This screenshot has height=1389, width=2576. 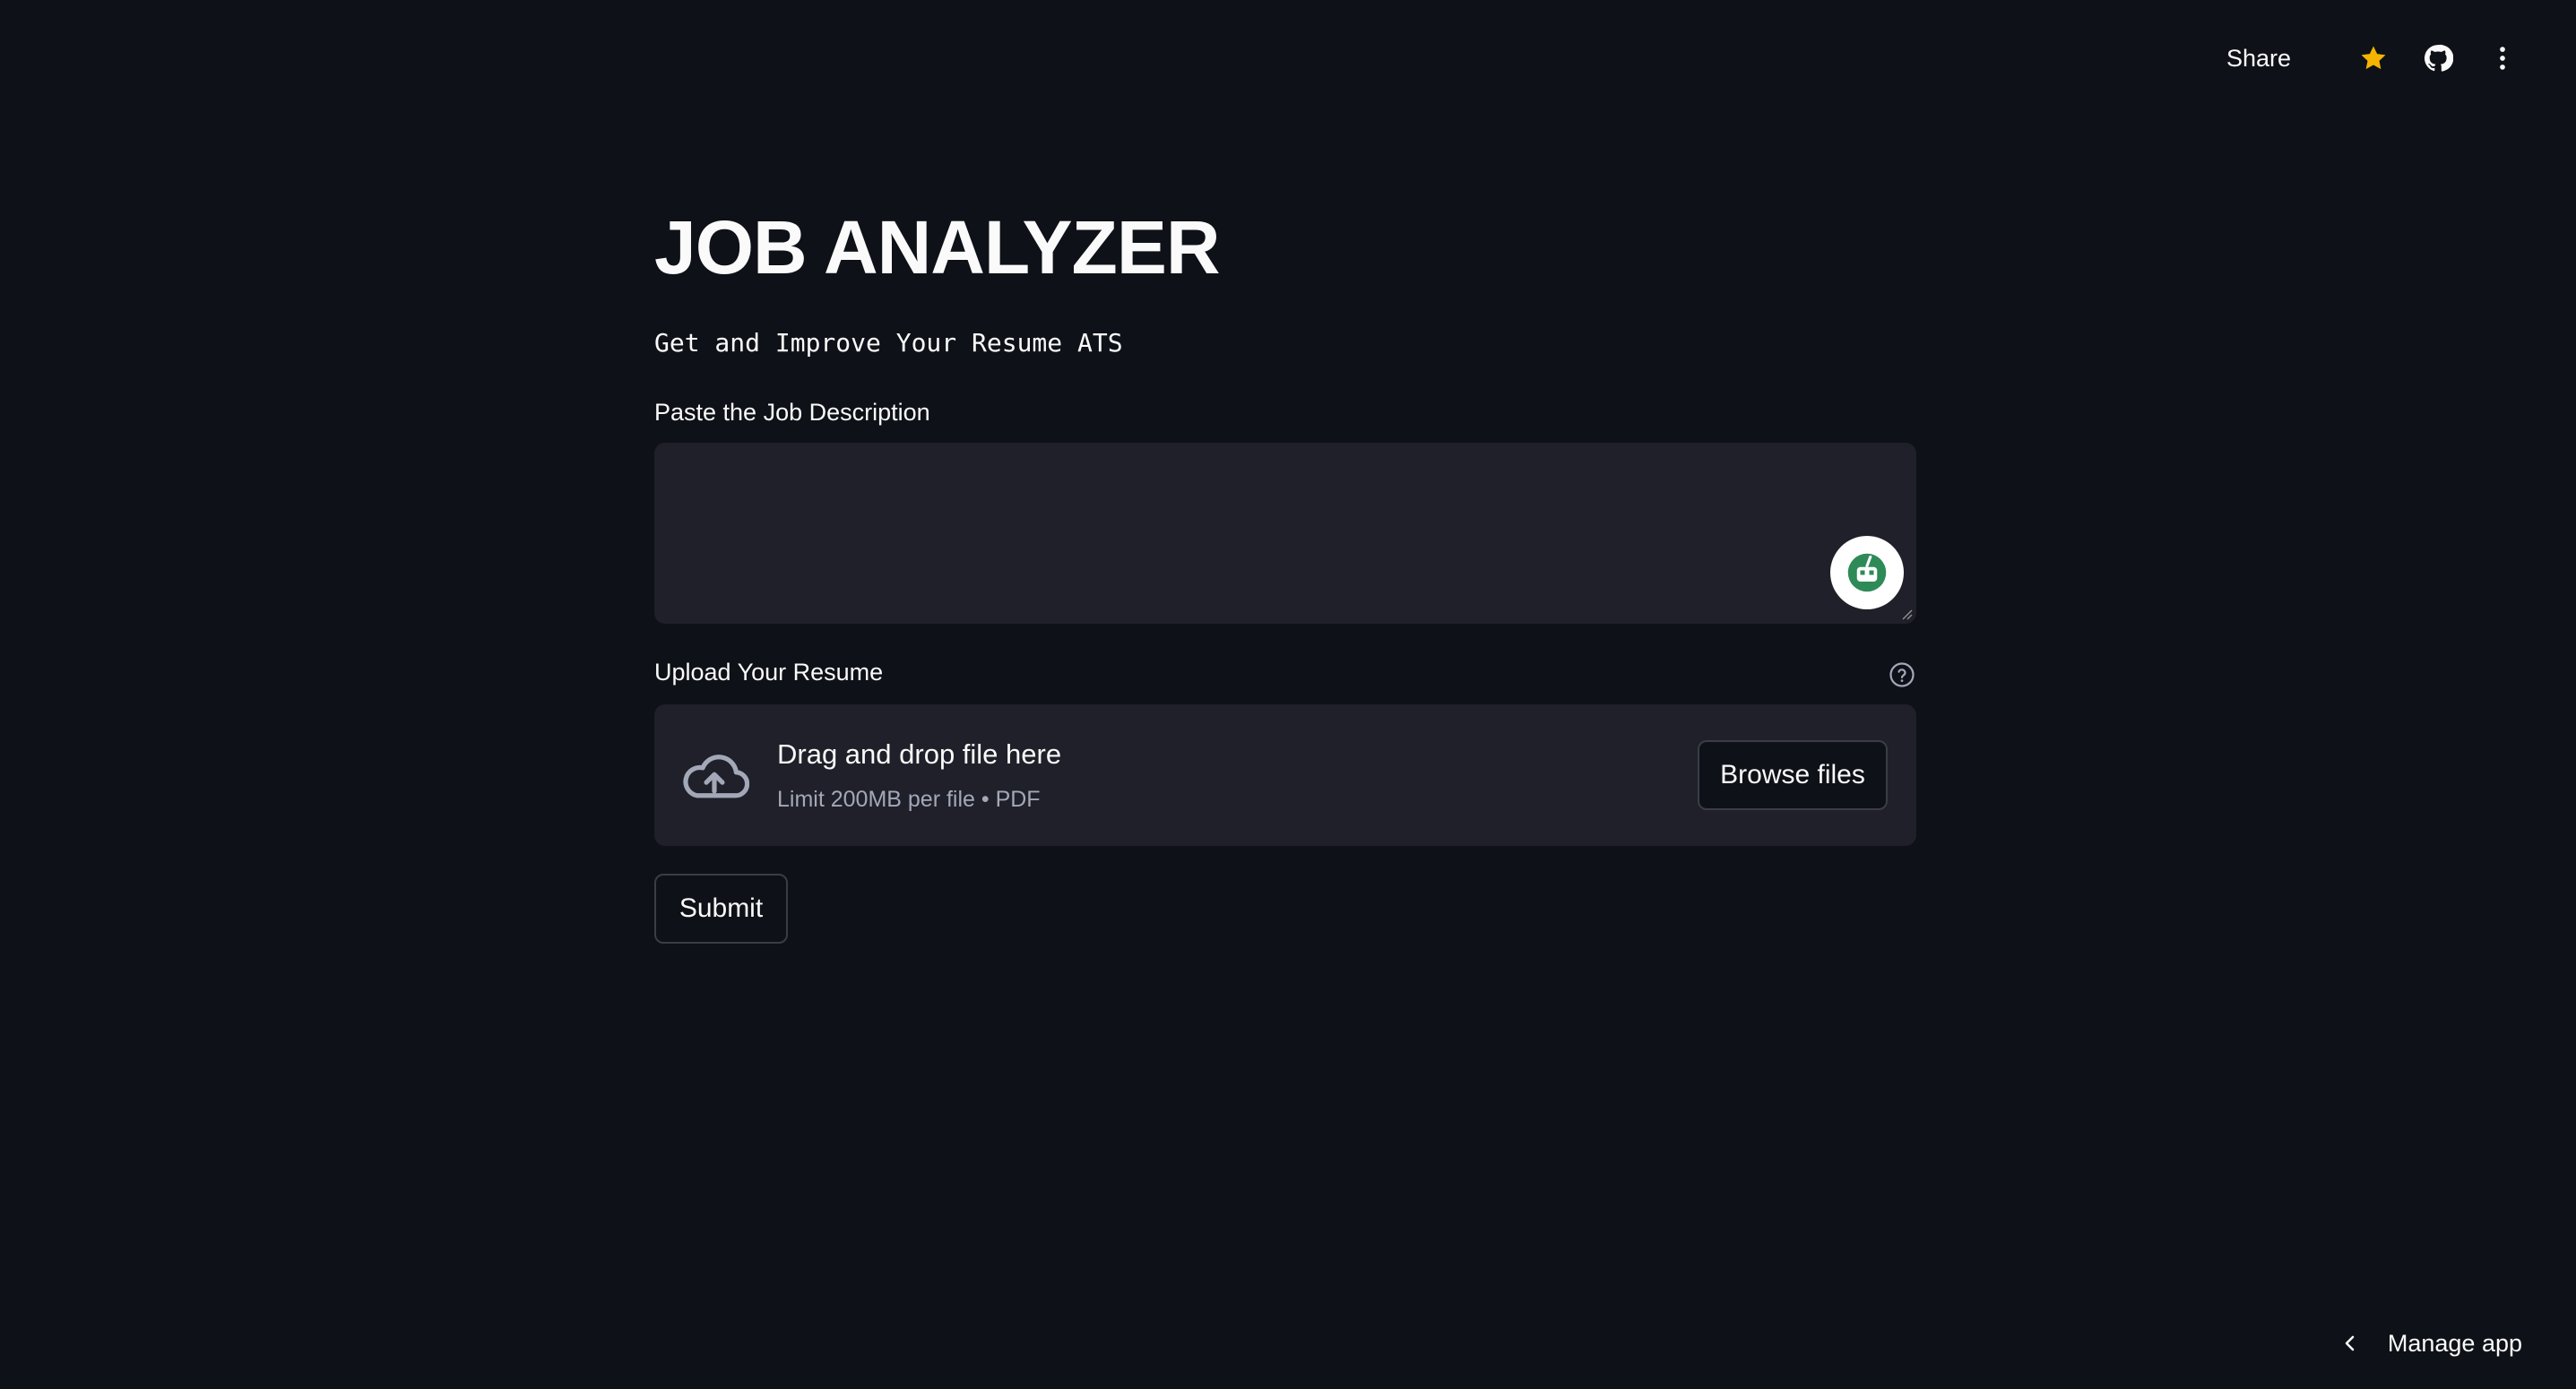 What do you see at coordinates (2438, 58) in the screenshot?
I see `github-icon` at bounding box center [2438, 58].